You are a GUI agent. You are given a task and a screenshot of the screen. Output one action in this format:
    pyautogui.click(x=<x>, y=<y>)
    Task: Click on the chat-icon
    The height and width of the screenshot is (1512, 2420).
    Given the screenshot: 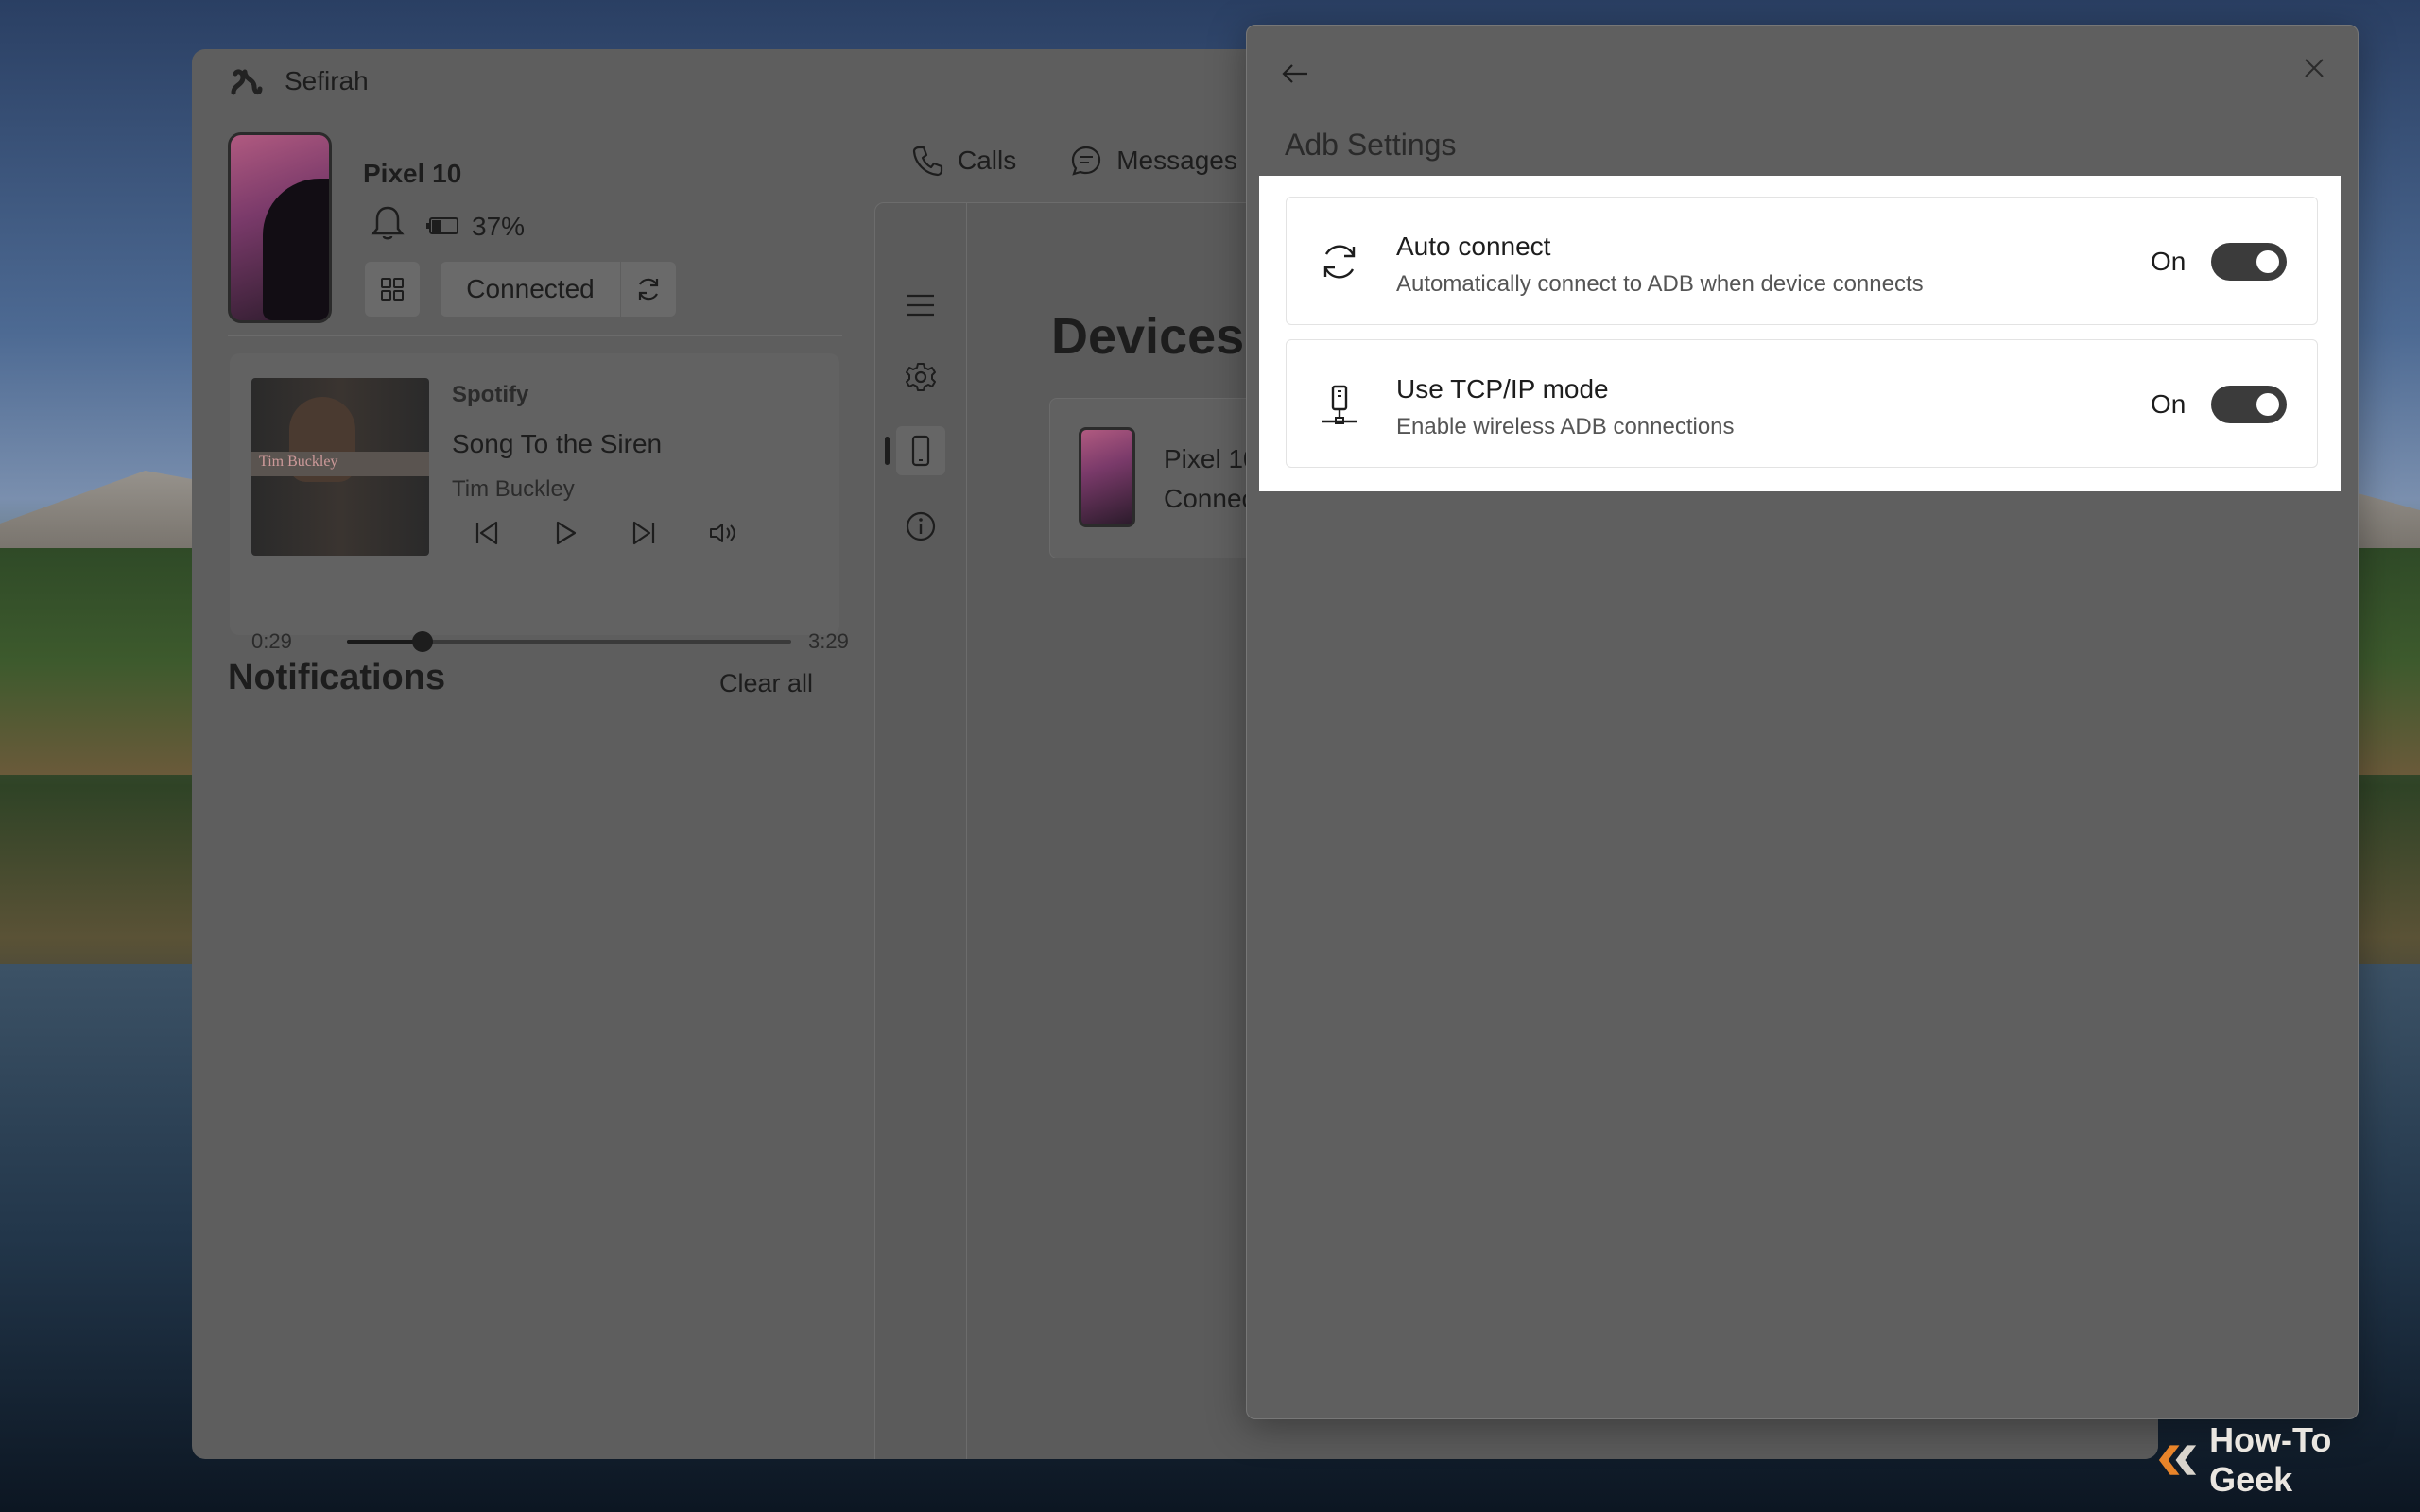 What is the action you would take?
    pyautogui.click(x=1086, y=161)
    